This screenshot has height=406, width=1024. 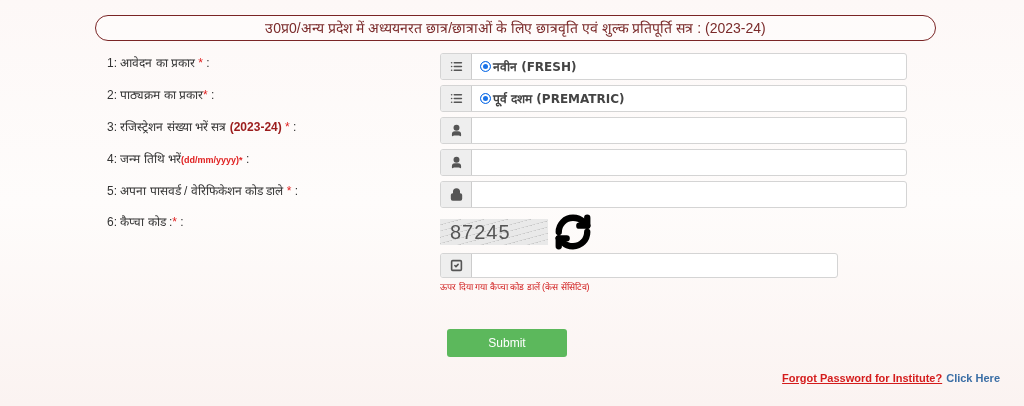 I want to click on lock-icon, so click(x=456, y=194).